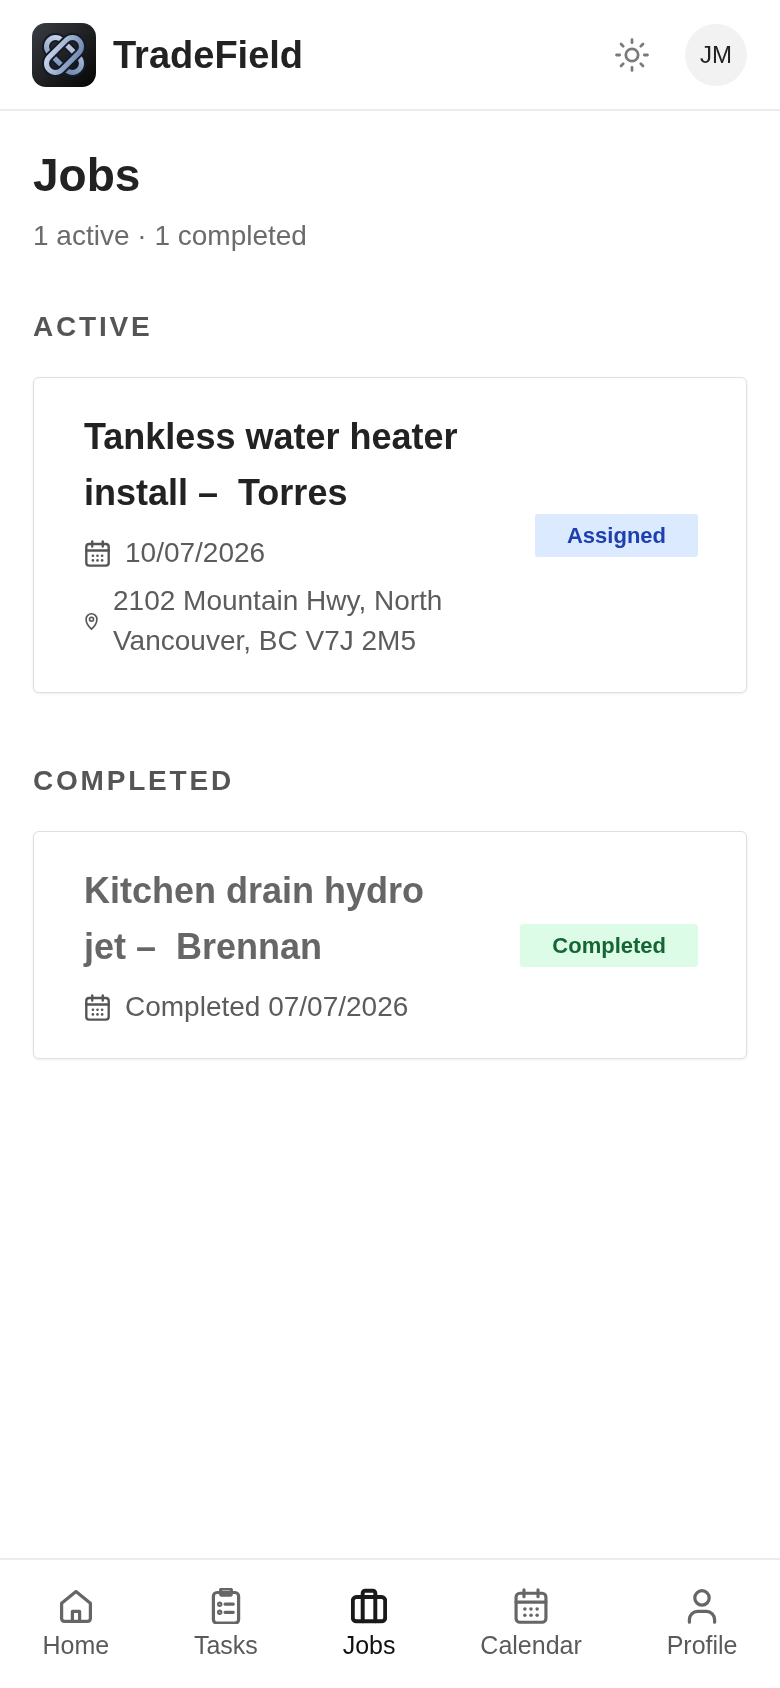 This screenshot has height=1688, width=780. What do you see at coordinates (616, 535) in the screenshot?
I see `status-badge: Assigned` at bounding box center [616, 535].